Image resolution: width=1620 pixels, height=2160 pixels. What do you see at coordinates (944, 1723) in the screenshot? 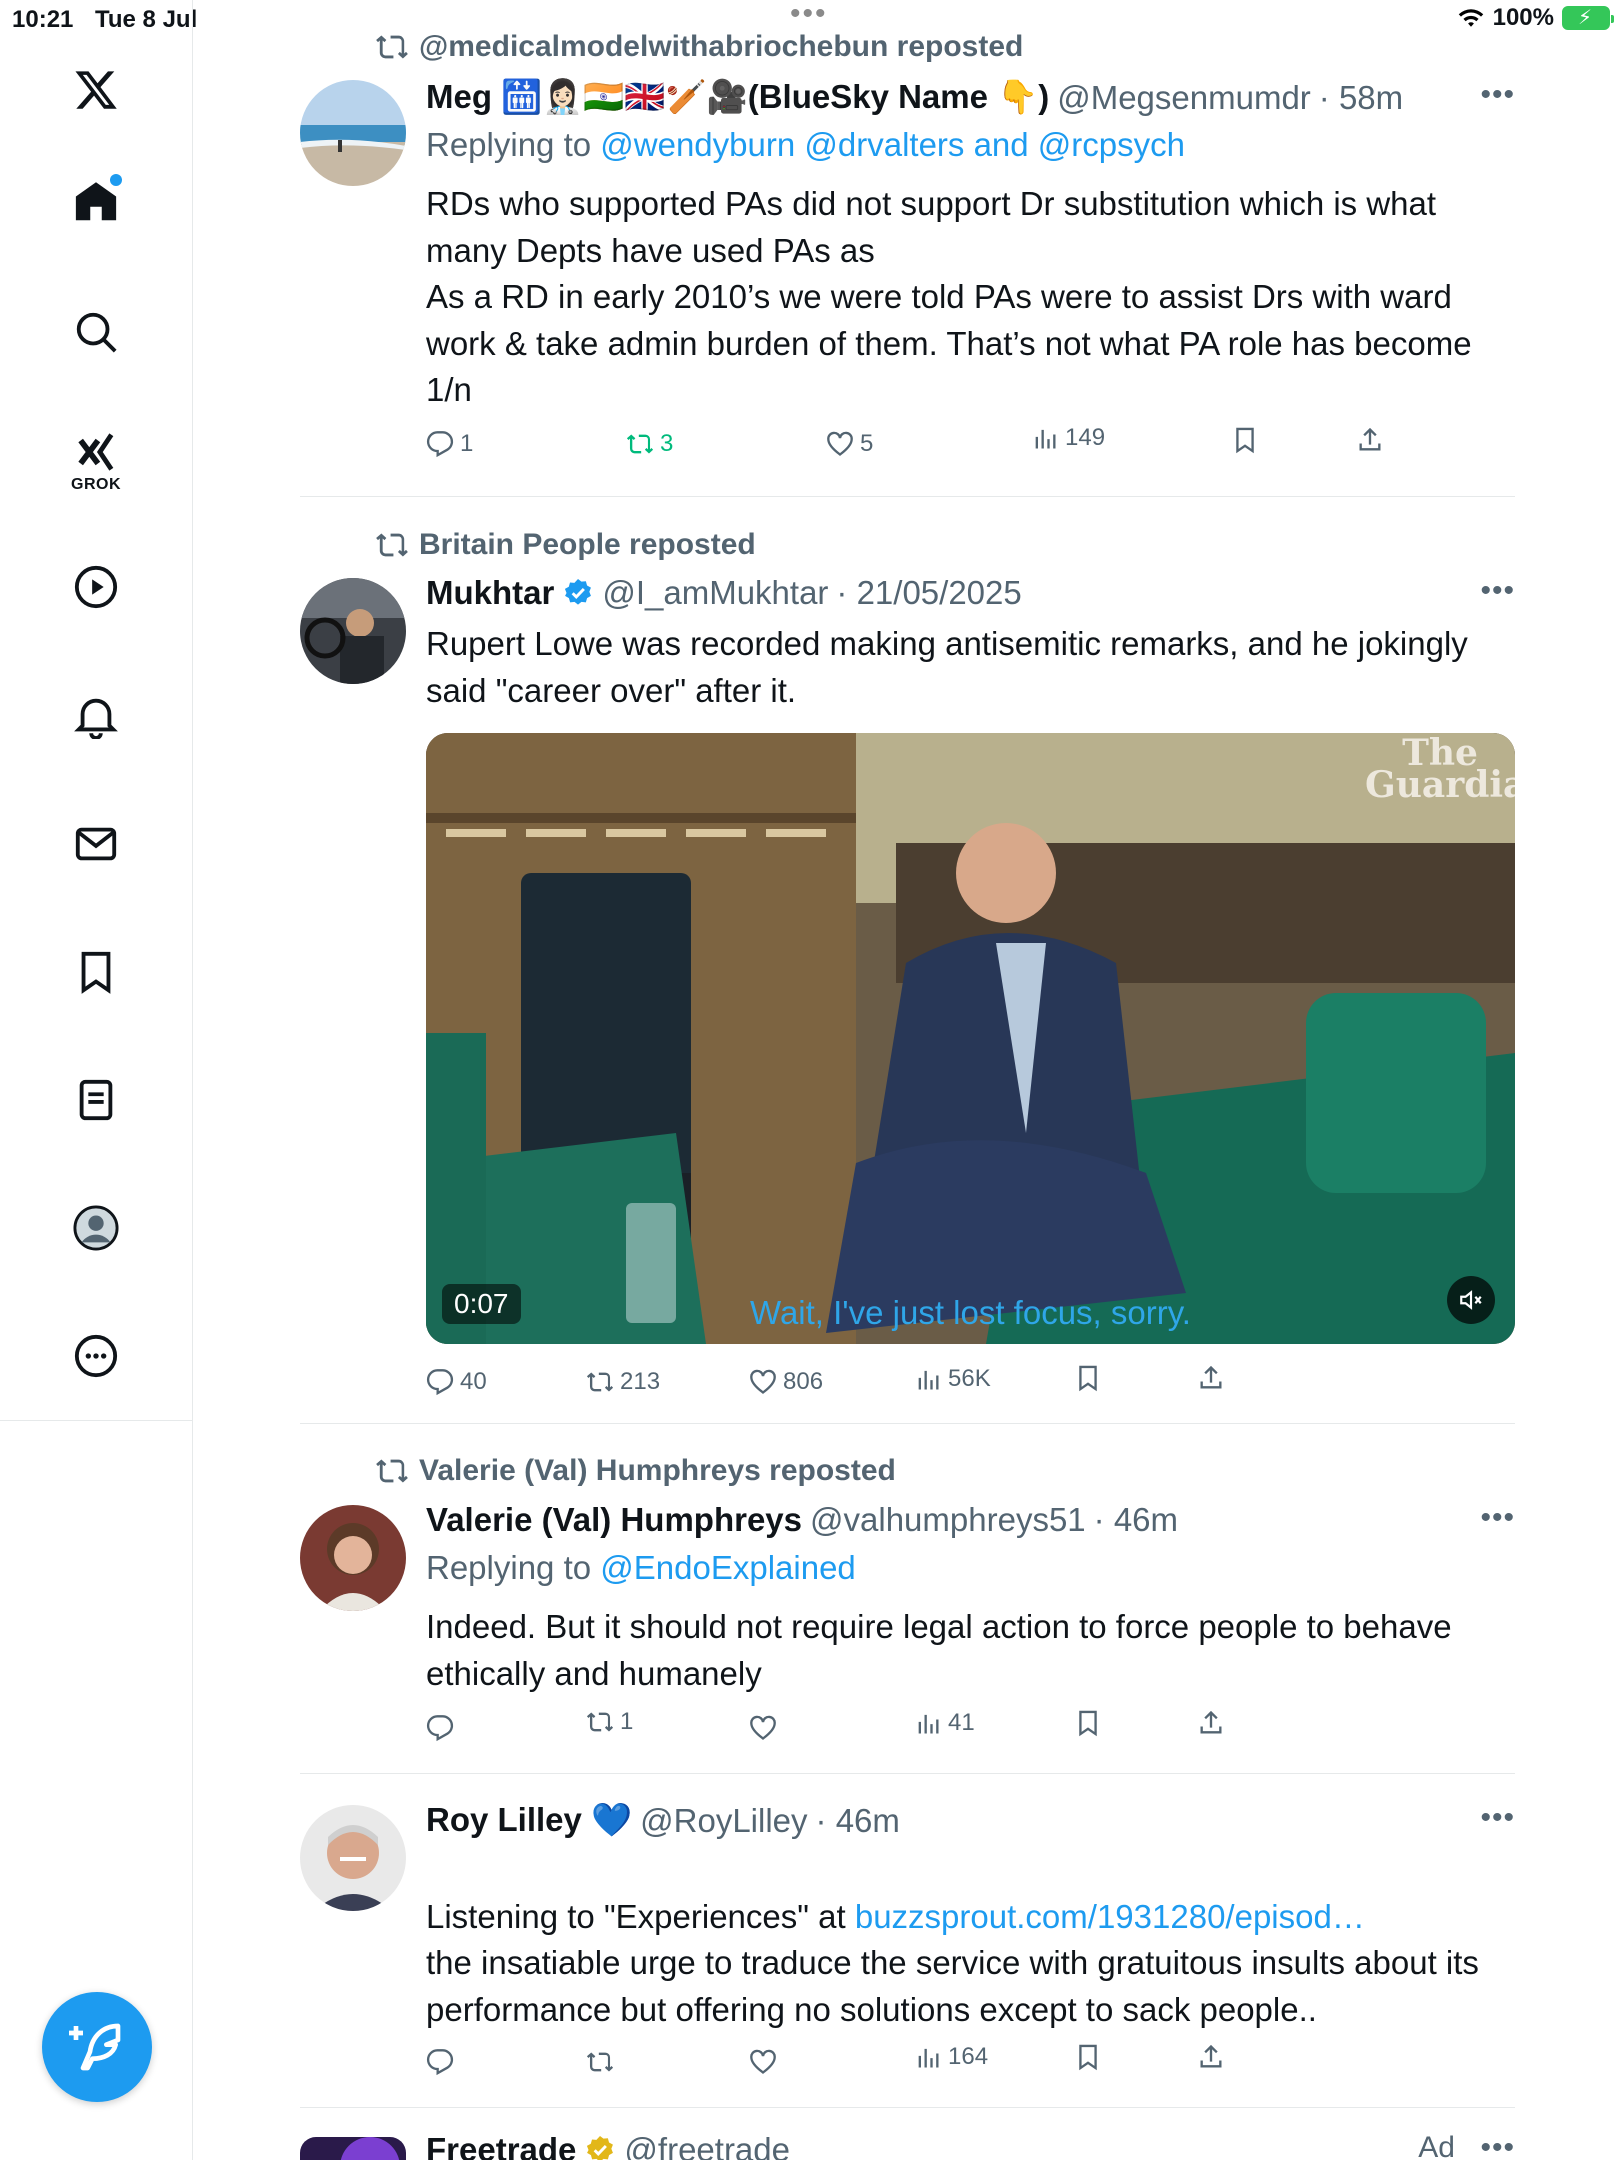
I see `views-button: 41` at bounding box center [944, 1723].